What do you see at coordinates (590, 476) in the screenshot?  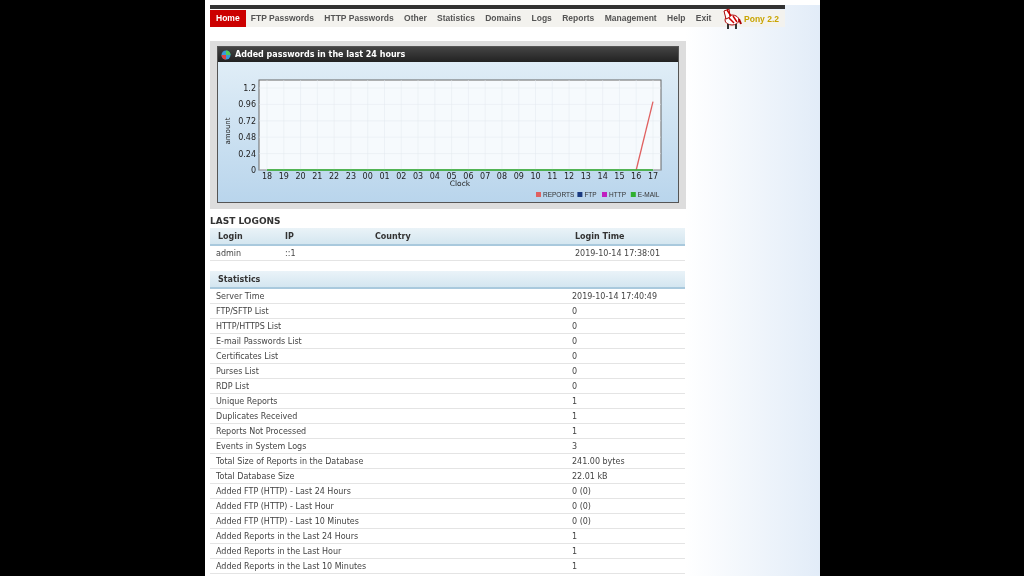 I see `table-cell-text: 22.01 kB` at bounding box center [590, 476].